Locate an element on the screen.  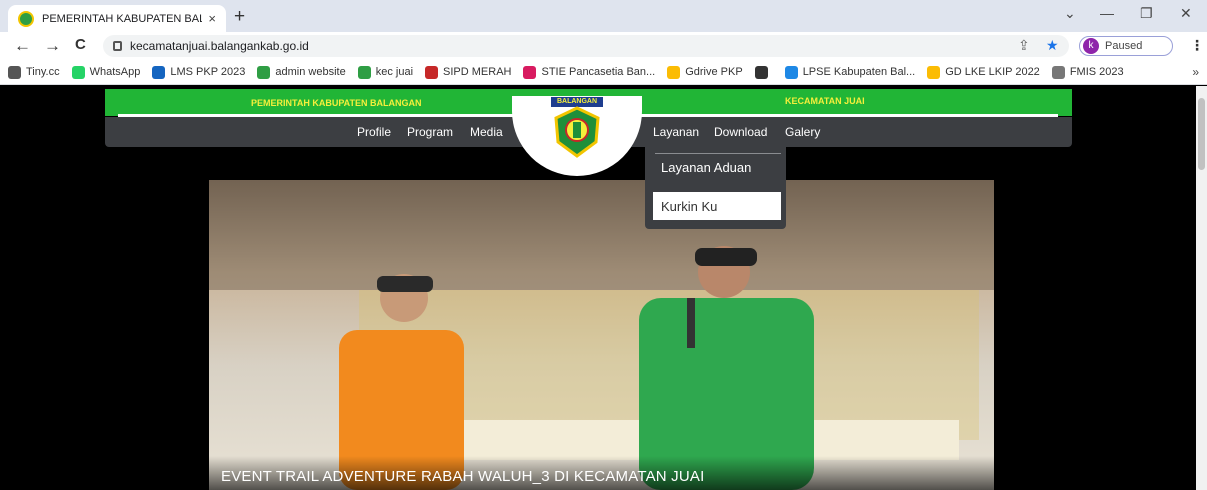
bookmark-item is located at coordinates (763, 72).